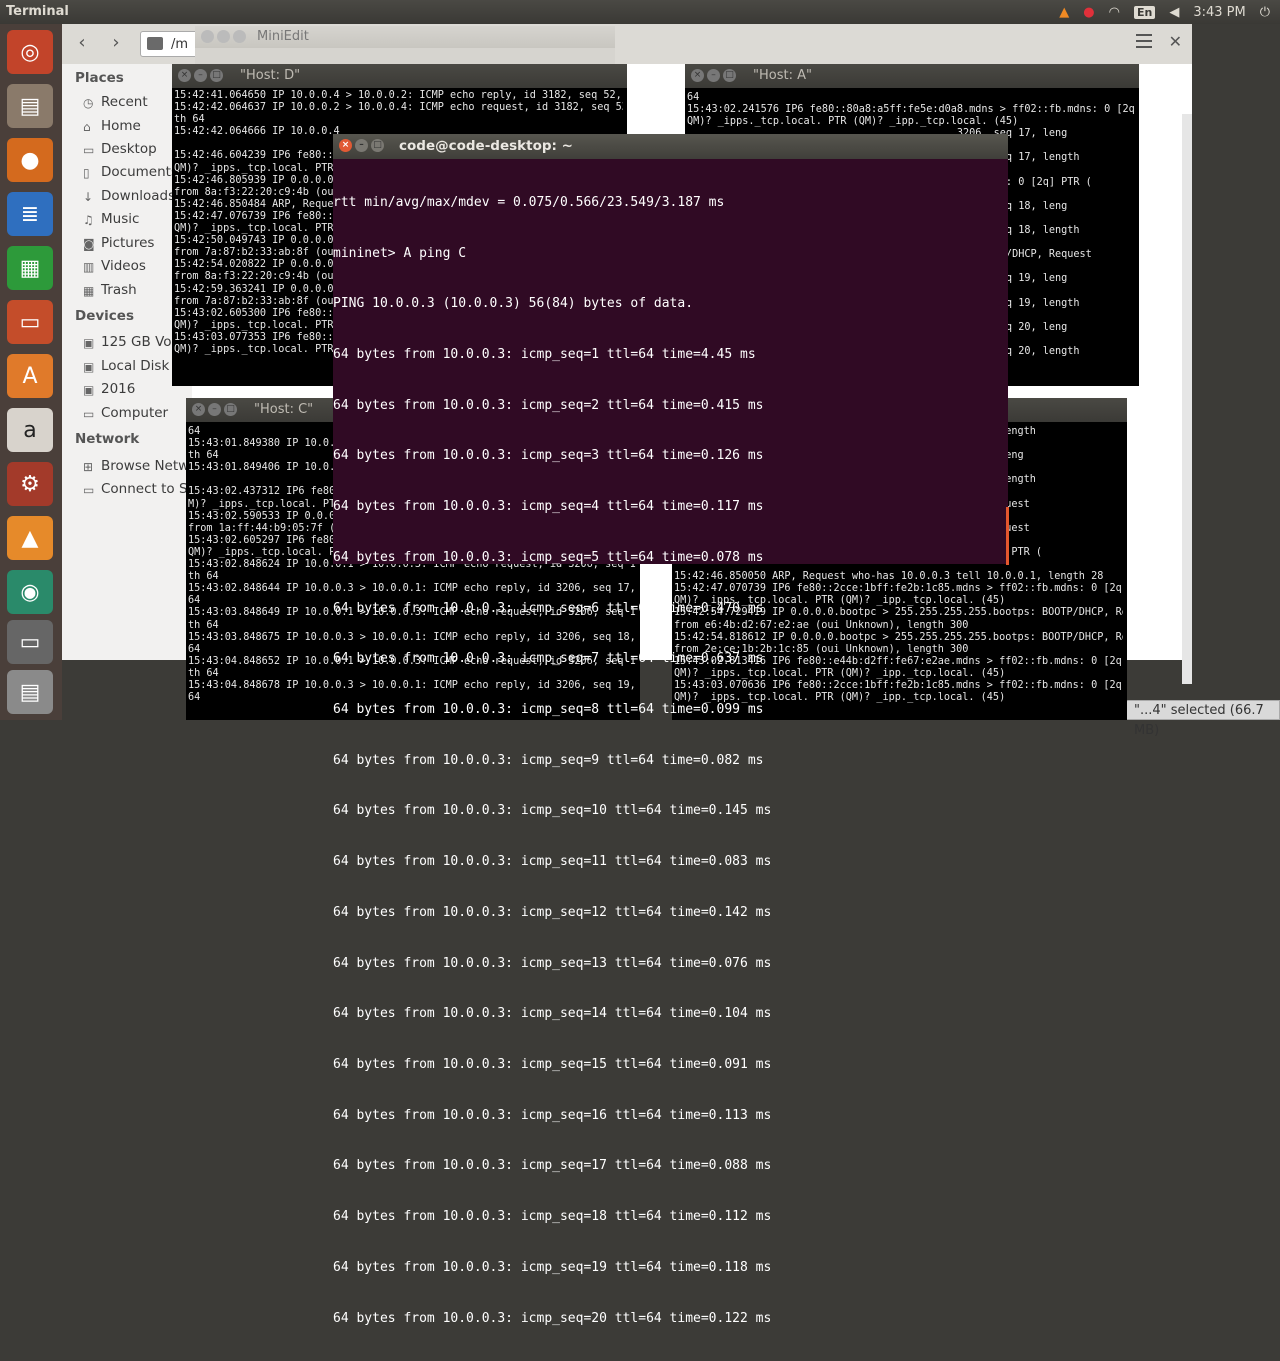 The height and width of the screenshot is (1361, 1280). Describe the element at coordinates (99, 78) in the screenshot. I see `places-heading: Places` at that location.